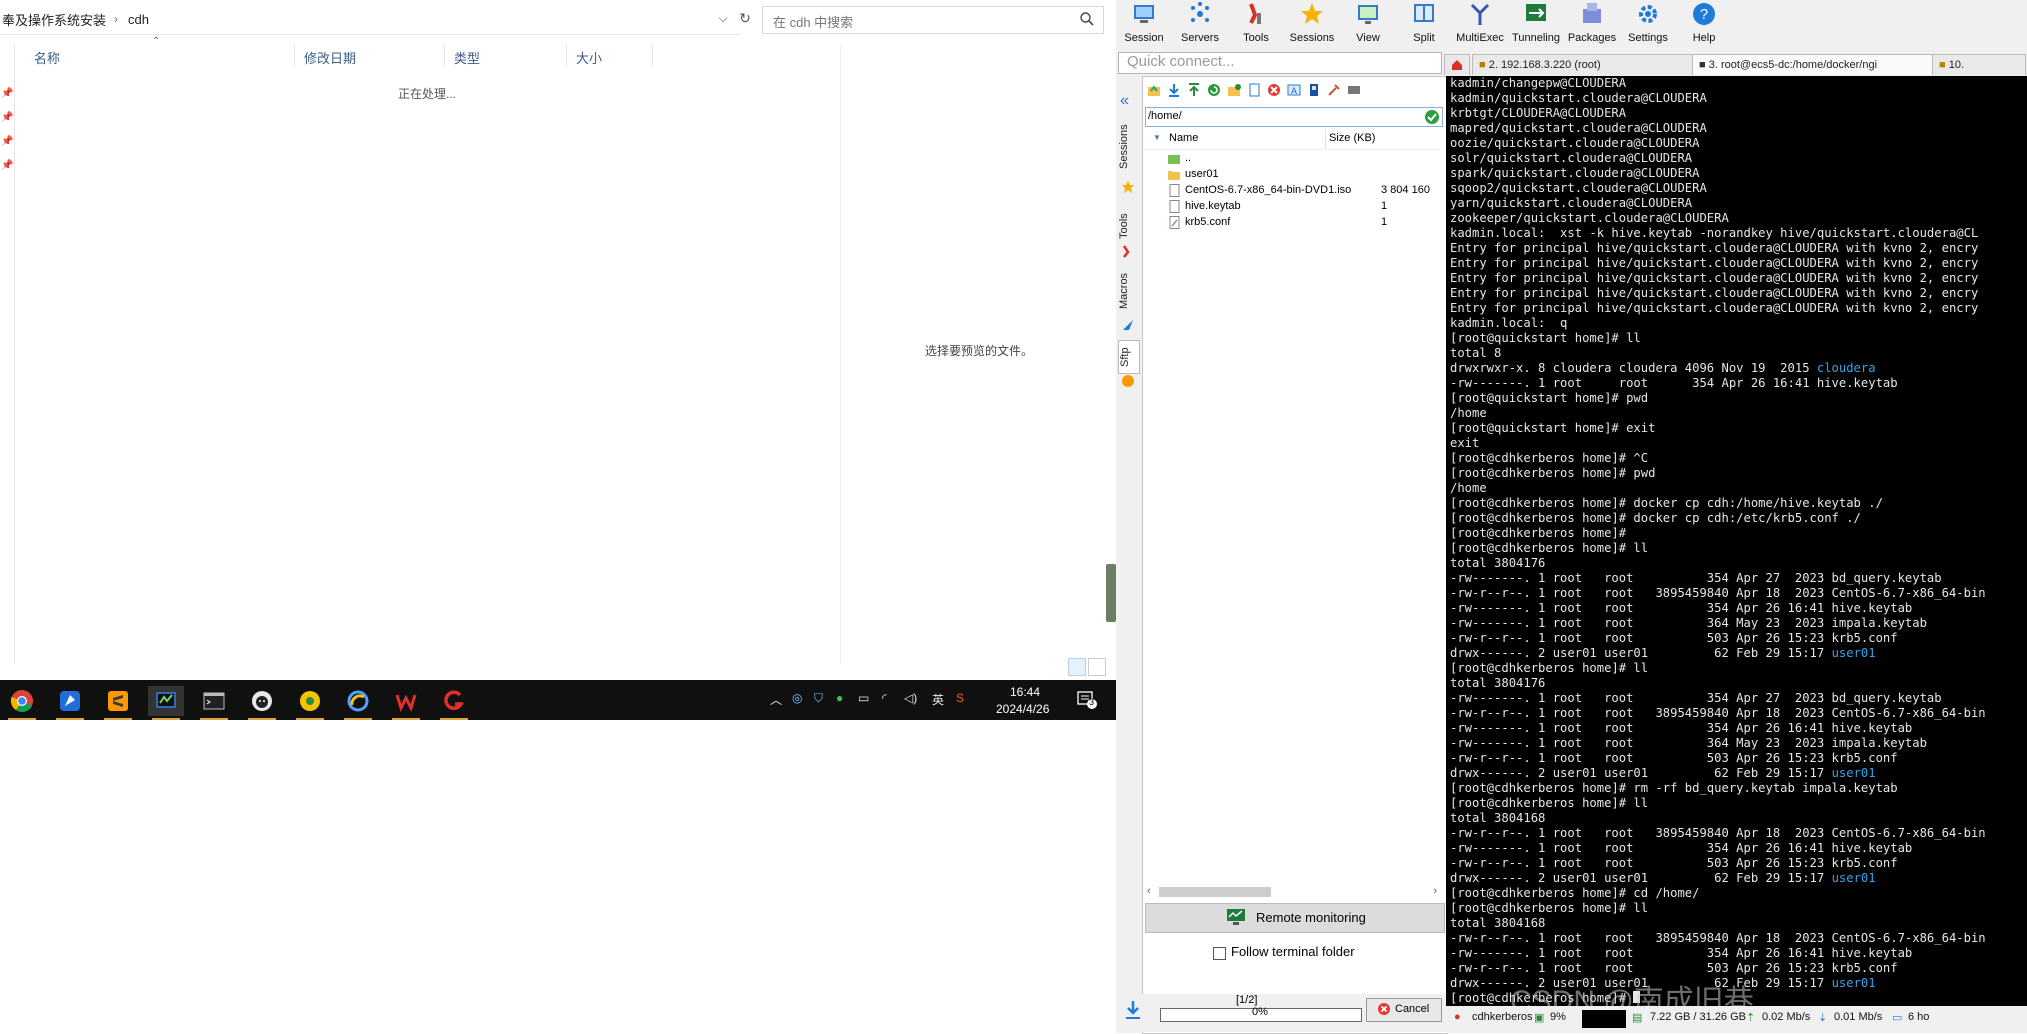 This screenshot has width=2027, height=1034. I want to click on scrollbar-thumb, so click(1215, 892).